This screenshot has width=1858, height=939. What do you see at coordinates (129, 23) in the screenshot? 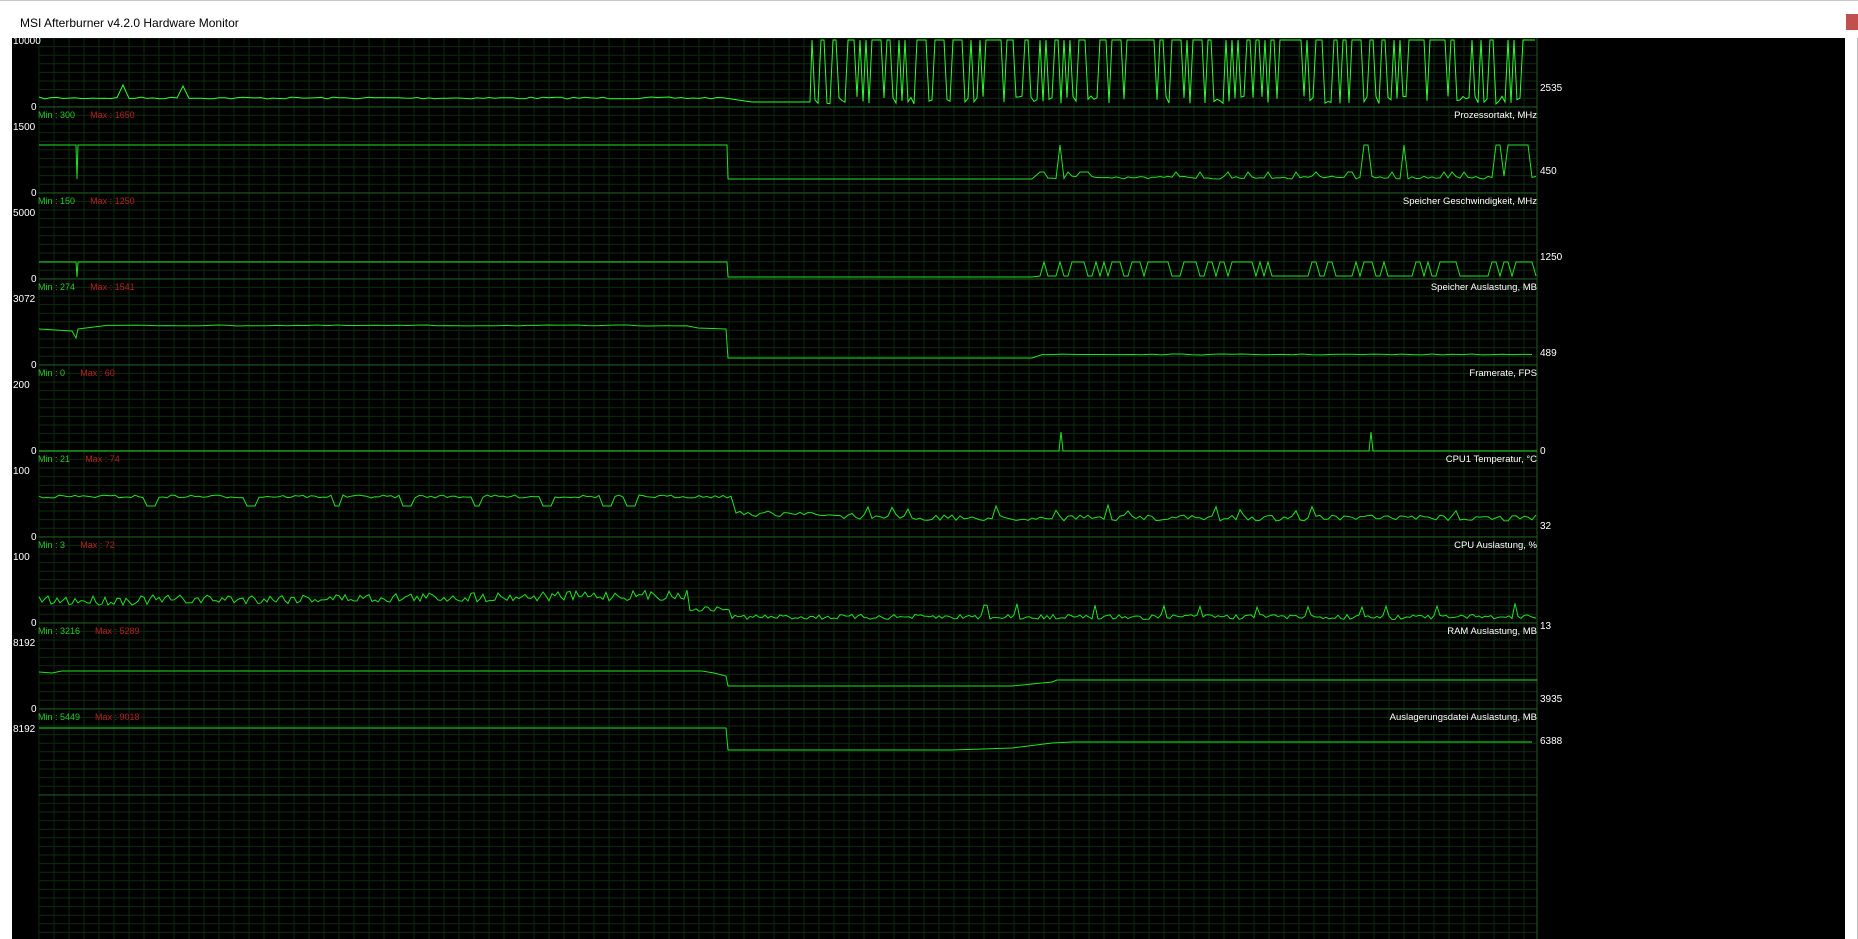
I see `window-title: MSI Afterburner v4.2.0 Hardware Monitor` at bounding box center [129, 23].